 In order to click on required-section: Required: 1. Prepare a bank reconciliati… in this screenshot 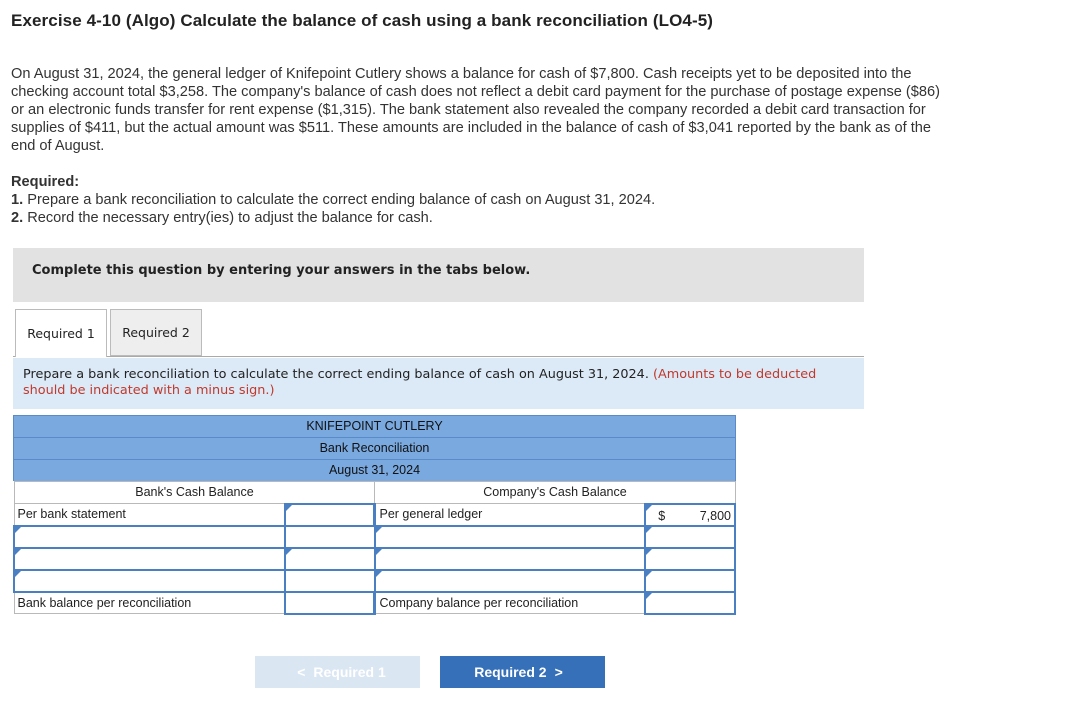, I will do `click(333, 200)`.